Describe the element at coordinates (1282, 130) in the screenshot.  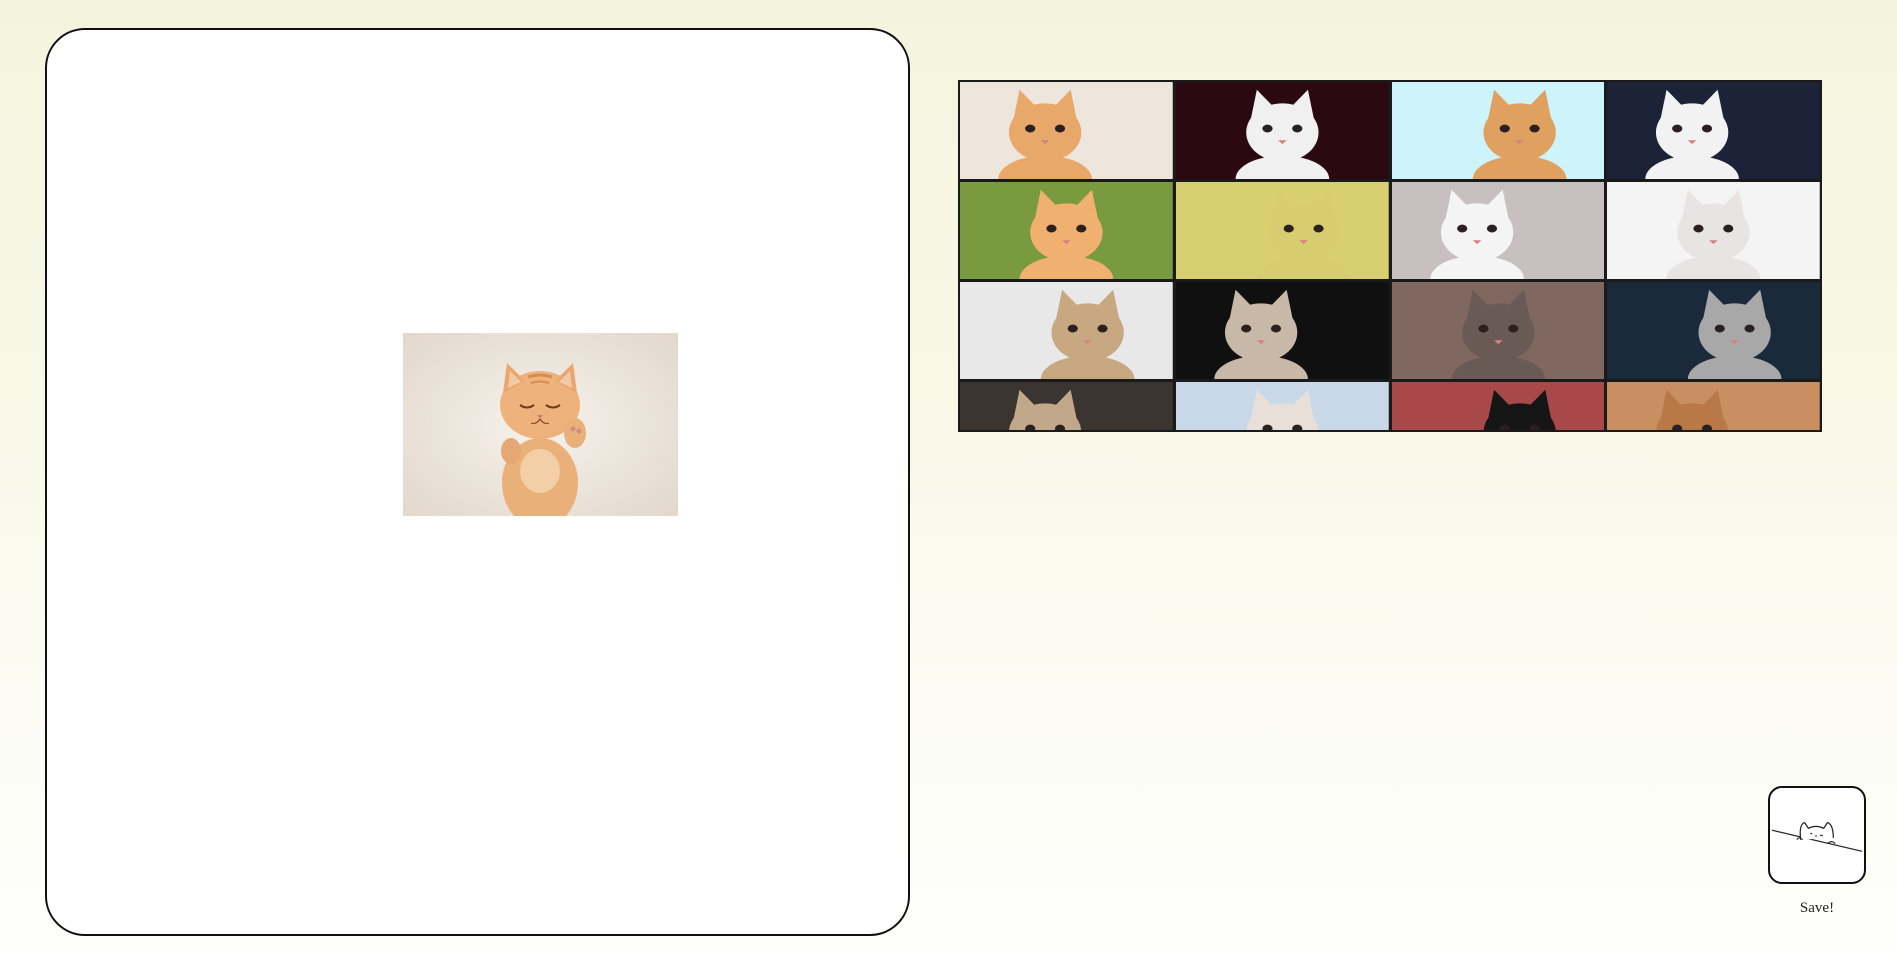
I see `gallery-thumb-white-kitten-dark-bg` at that location.